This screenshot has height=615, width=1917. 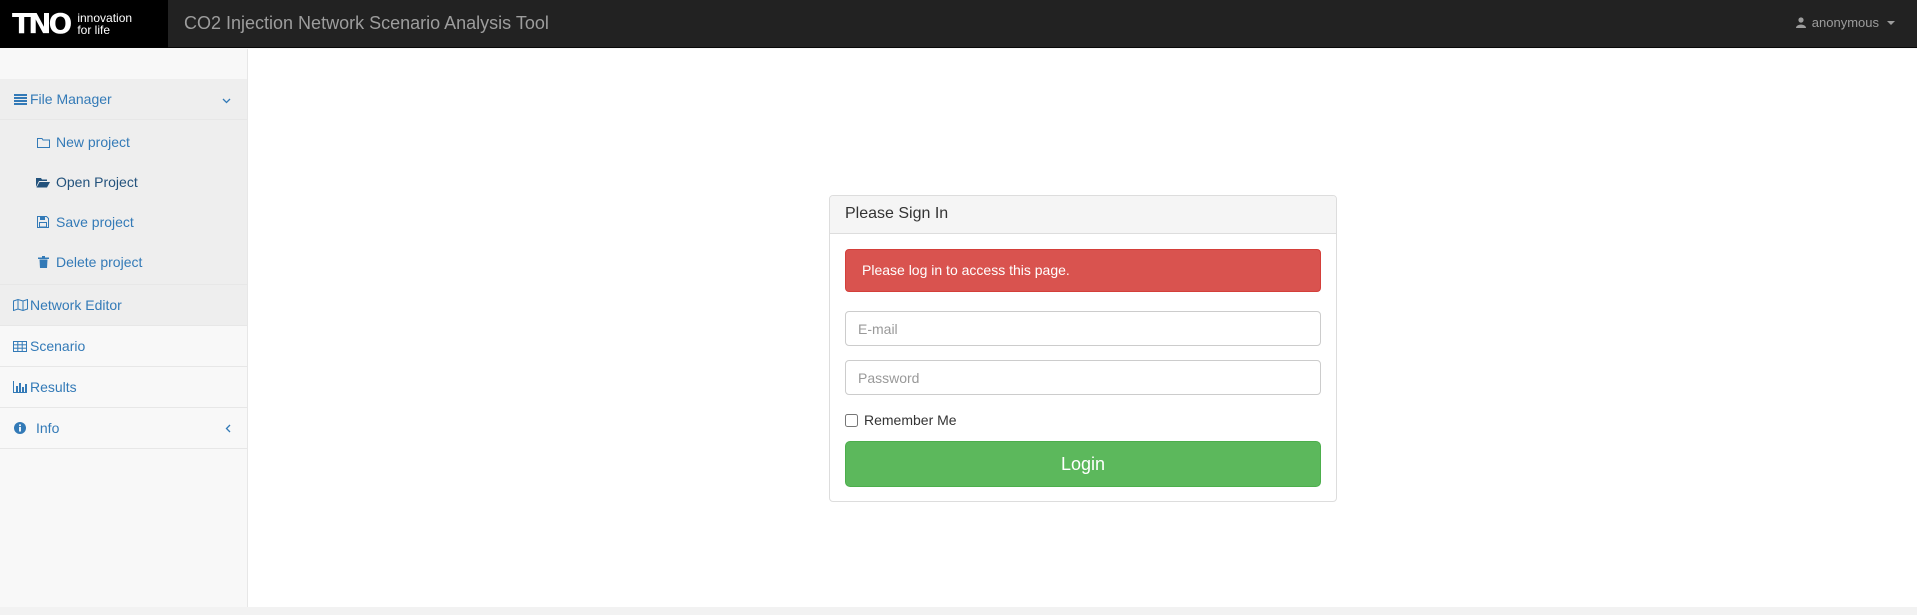 What do you see at coordinates (71, 99) in the screenshot?
I see `sidebar-item-label: File Manager` at bounding box center [71, 99].